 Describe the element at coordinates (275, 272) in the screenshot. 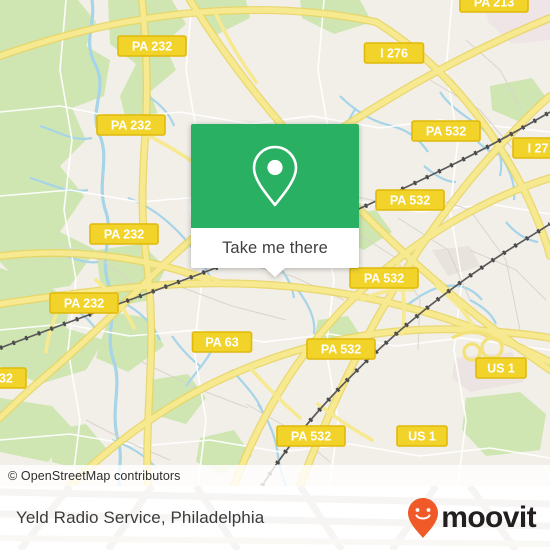

I see `popup-pointer-tail` at that location.